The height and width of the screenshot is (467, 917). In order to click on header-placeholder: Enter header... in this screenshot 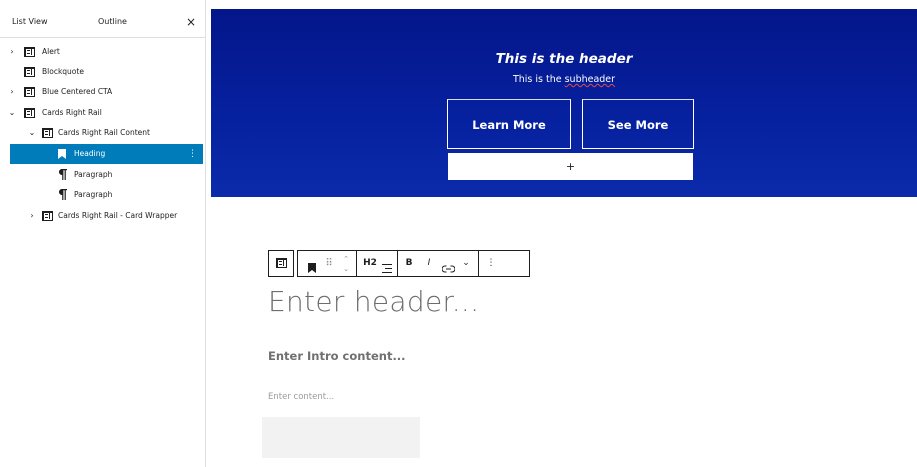, I will do `click(373, 301)`.